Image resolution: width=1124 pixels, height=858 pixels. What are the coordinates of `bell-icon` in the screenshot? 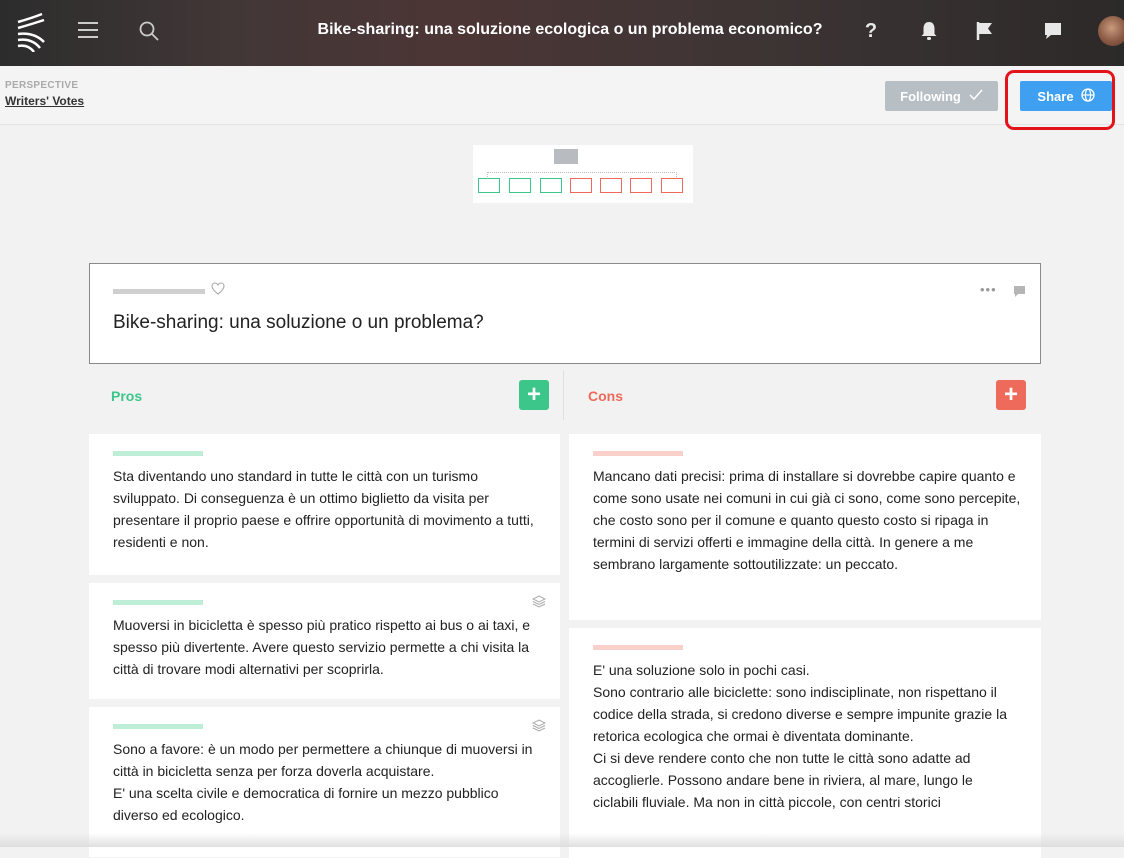 It's located at (929, 31).